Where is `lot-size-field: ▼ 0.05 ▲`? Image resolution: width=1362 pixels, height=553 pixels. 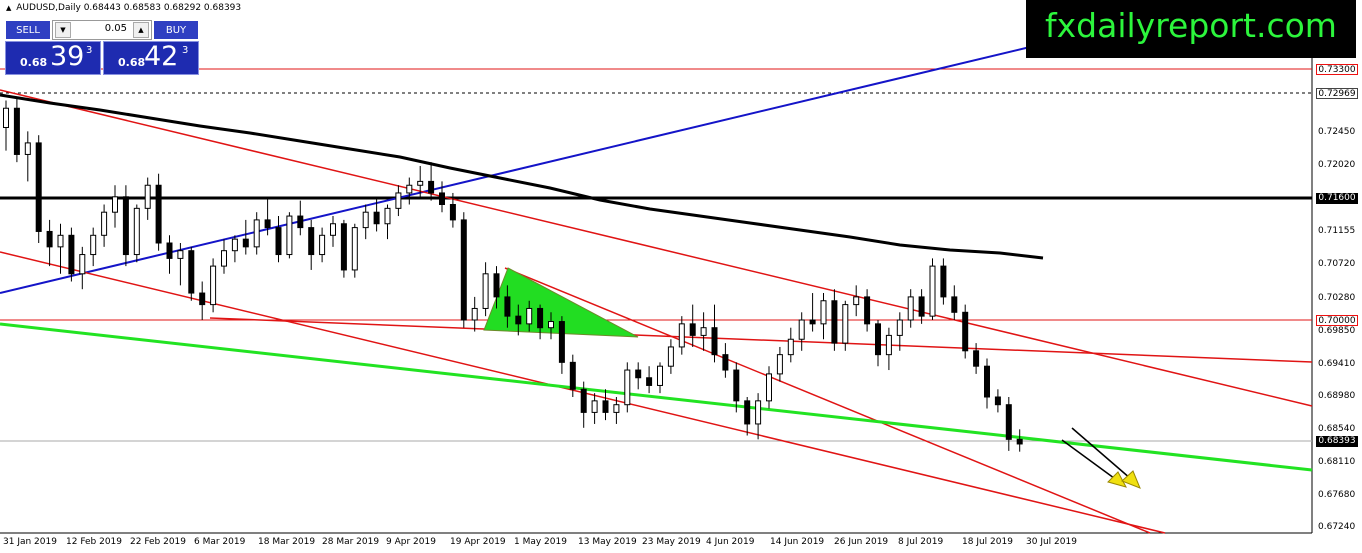
lot-size-field: ▼ 0.05 ▲ is located at coordinates (102, 30).